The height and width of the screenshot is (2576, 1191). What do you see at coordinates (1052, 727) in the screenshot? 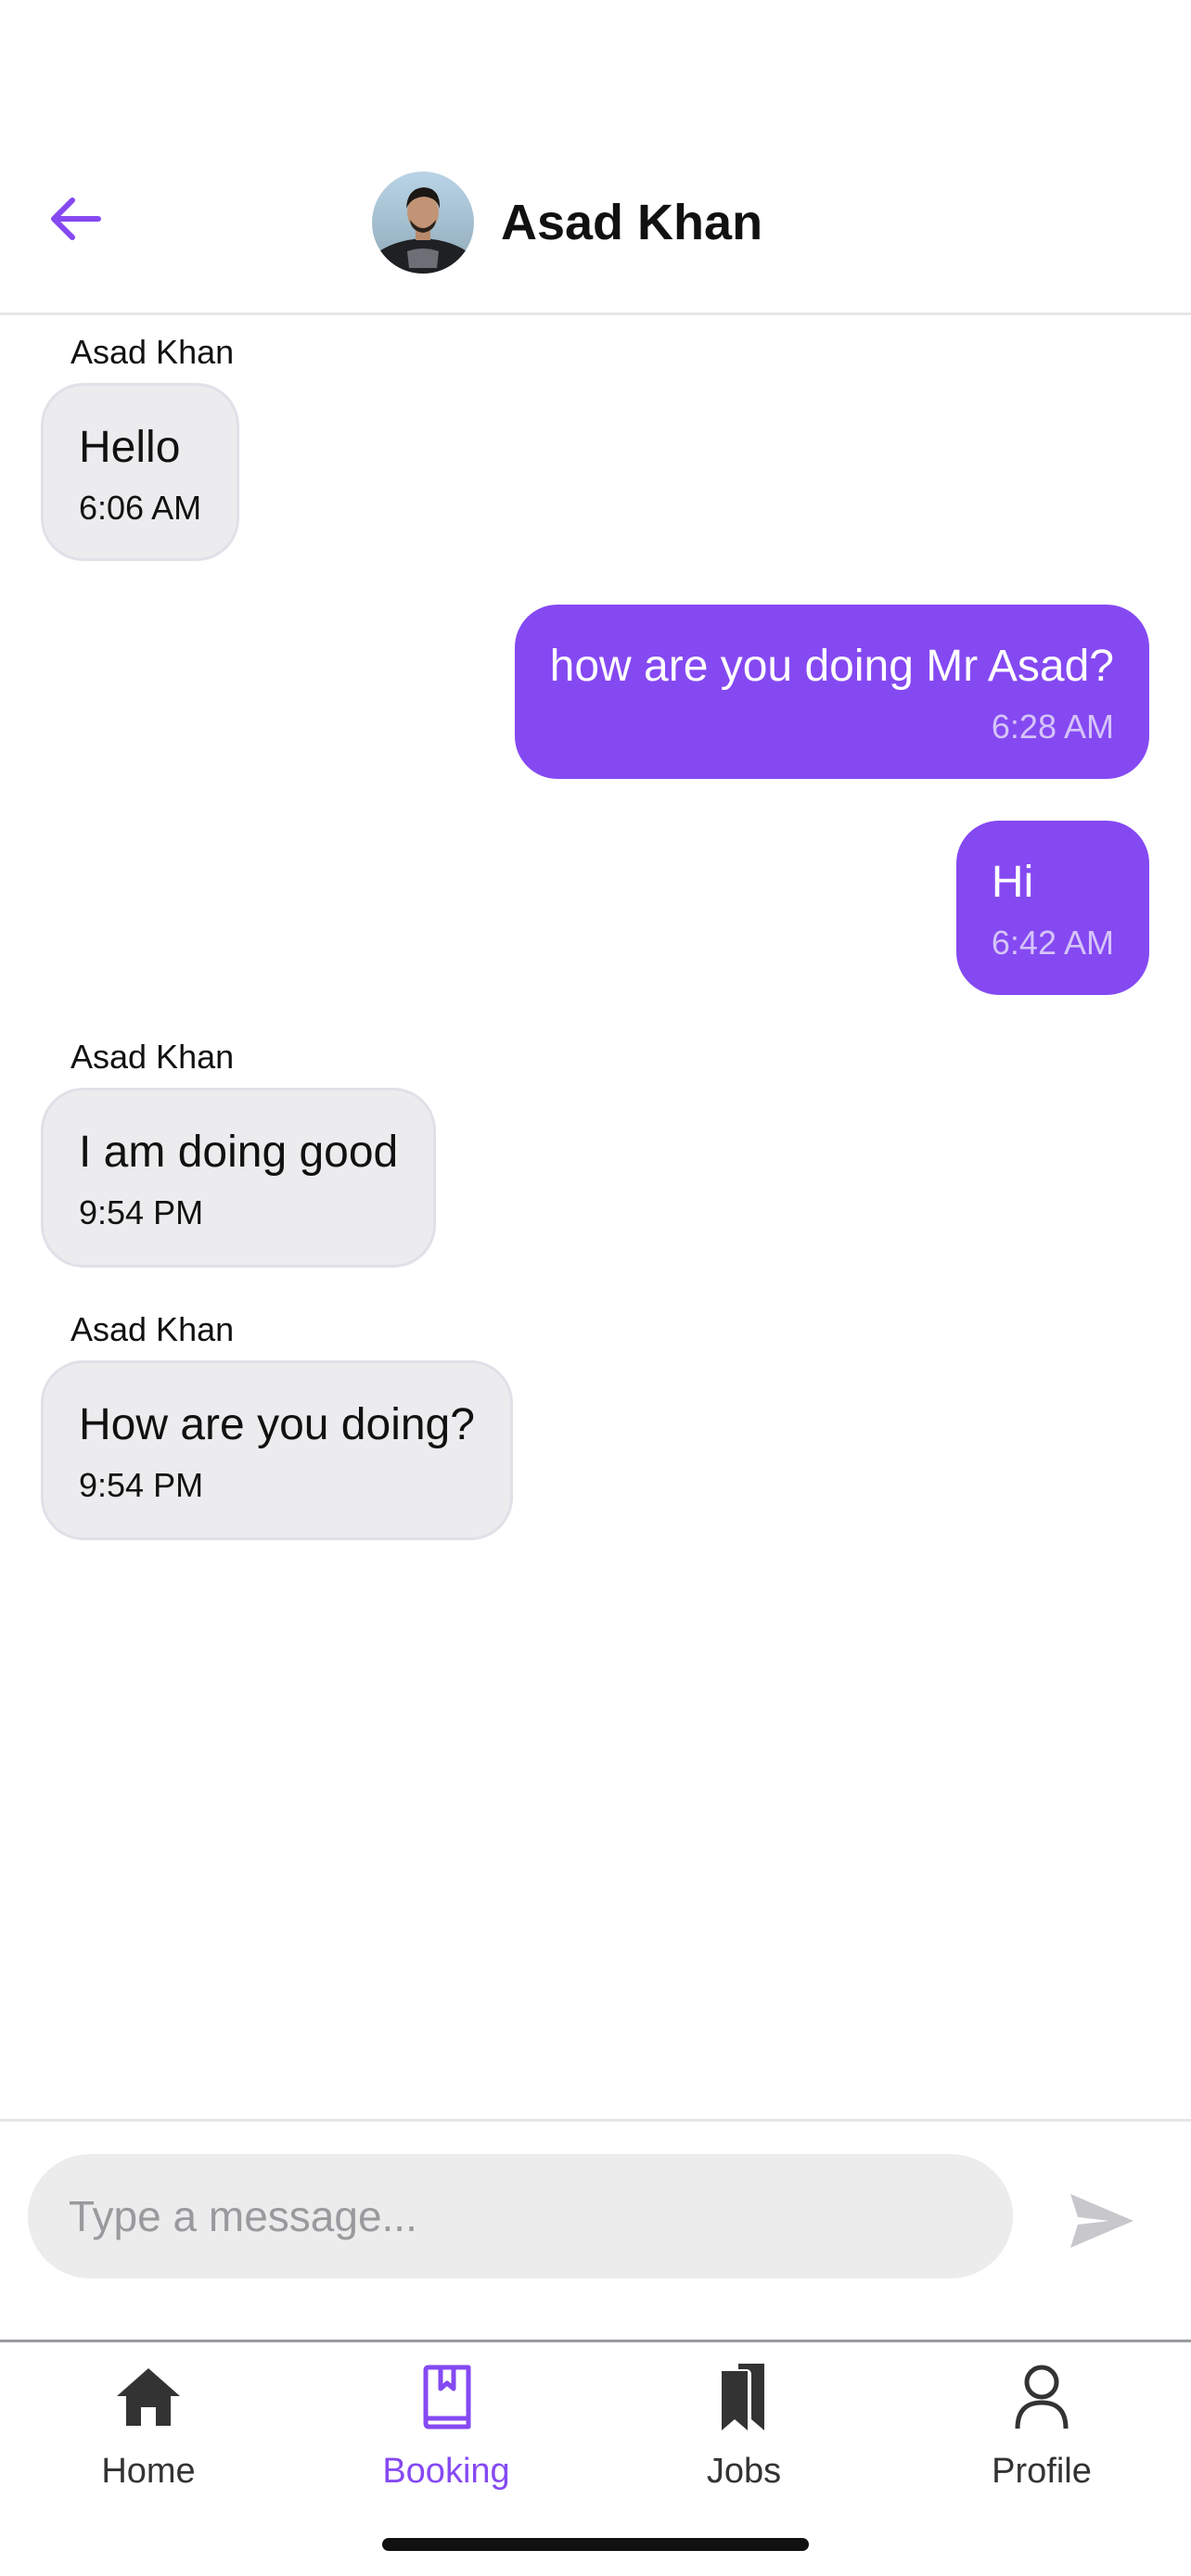
I see `message-time: 6:28 AM` at bounding box center [1052, 727].